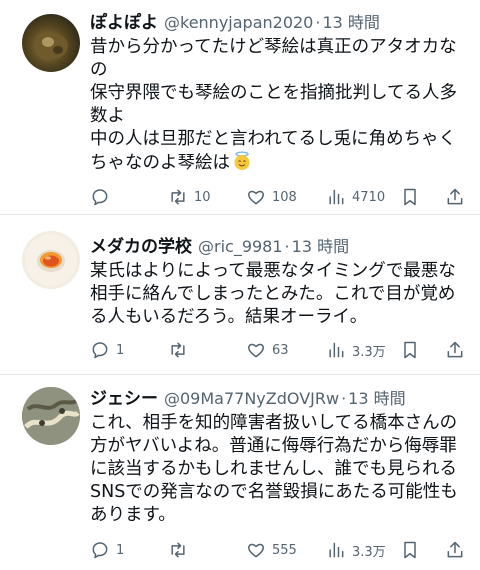  Describe the element at coordinates (284, 197) in the screenshot. I see `like-count: 108` at that location.